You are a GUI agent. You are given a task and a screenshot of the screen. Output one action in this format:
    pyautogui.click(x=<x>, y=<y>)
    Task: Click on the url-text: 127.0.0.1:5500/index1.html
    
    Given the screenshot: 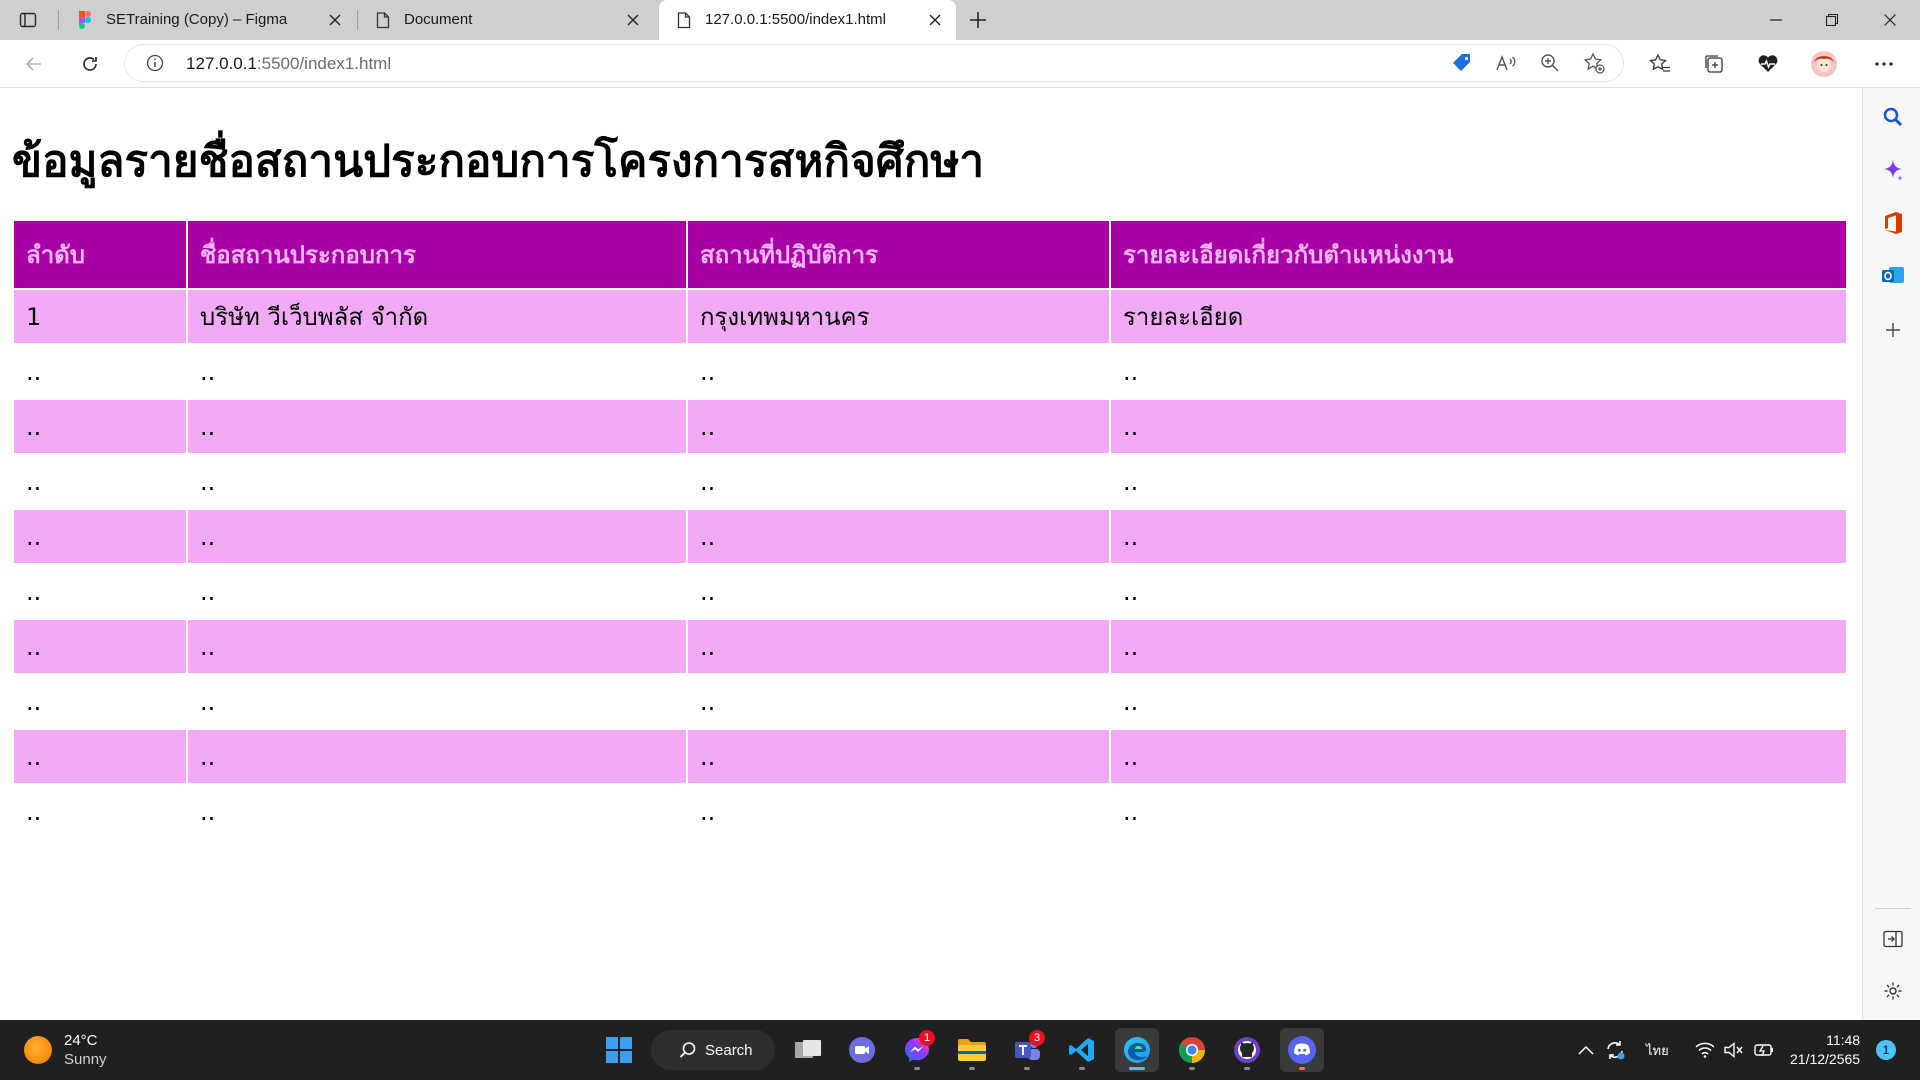 What is the action you would take?
    pyautogui.click(x=288, y=64)
    